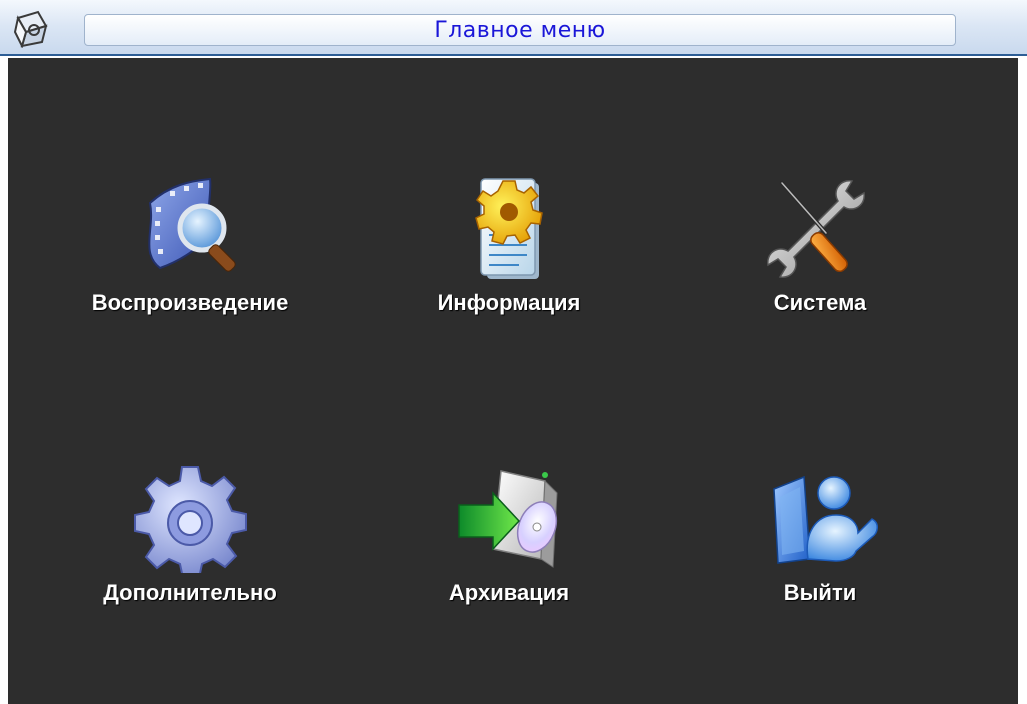 This screenshot has height=704, width=1027. I want to click on menu-label-playback: Воспроизведение, so click(190, 302).